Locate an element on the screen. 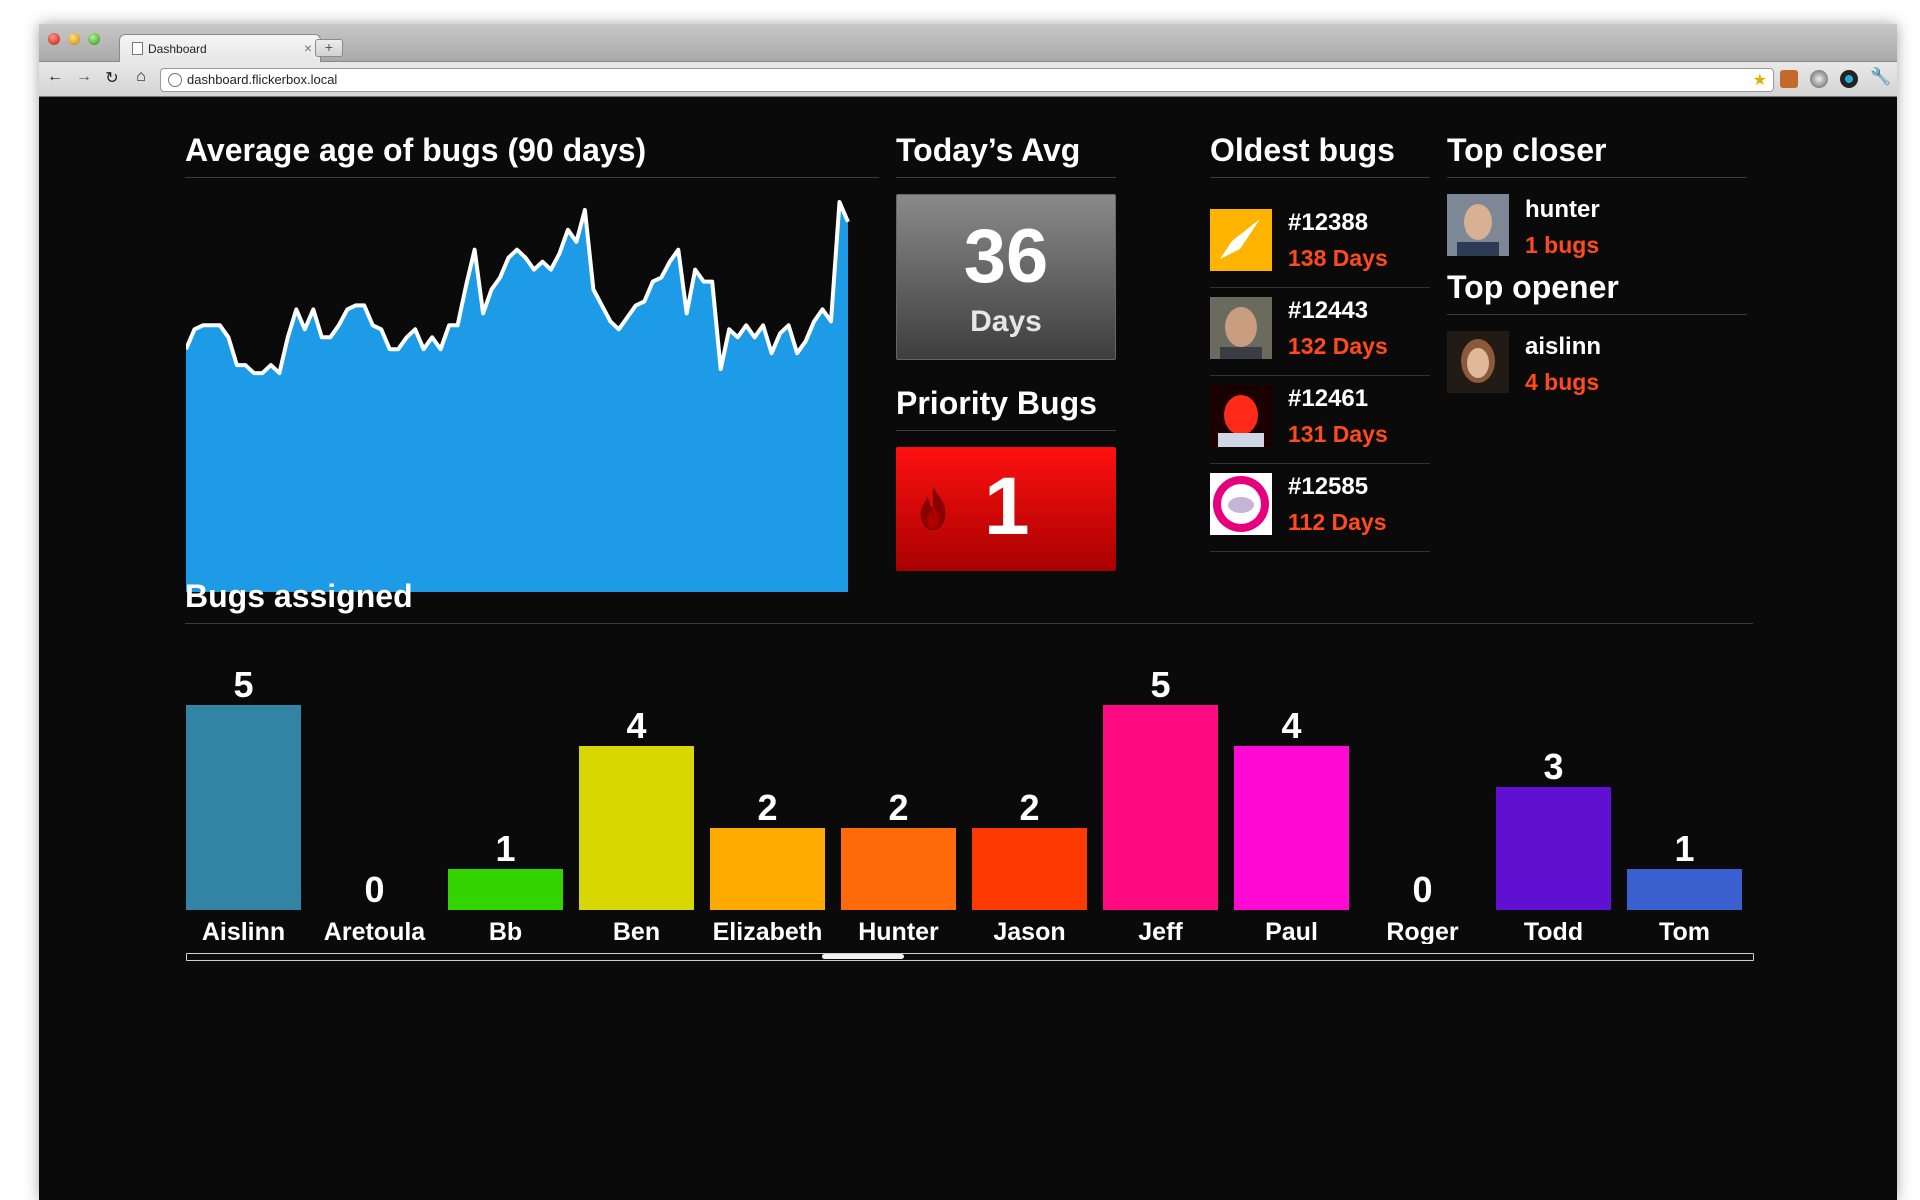  bar-category-label: Roger is located at coordinates (1422, 931).